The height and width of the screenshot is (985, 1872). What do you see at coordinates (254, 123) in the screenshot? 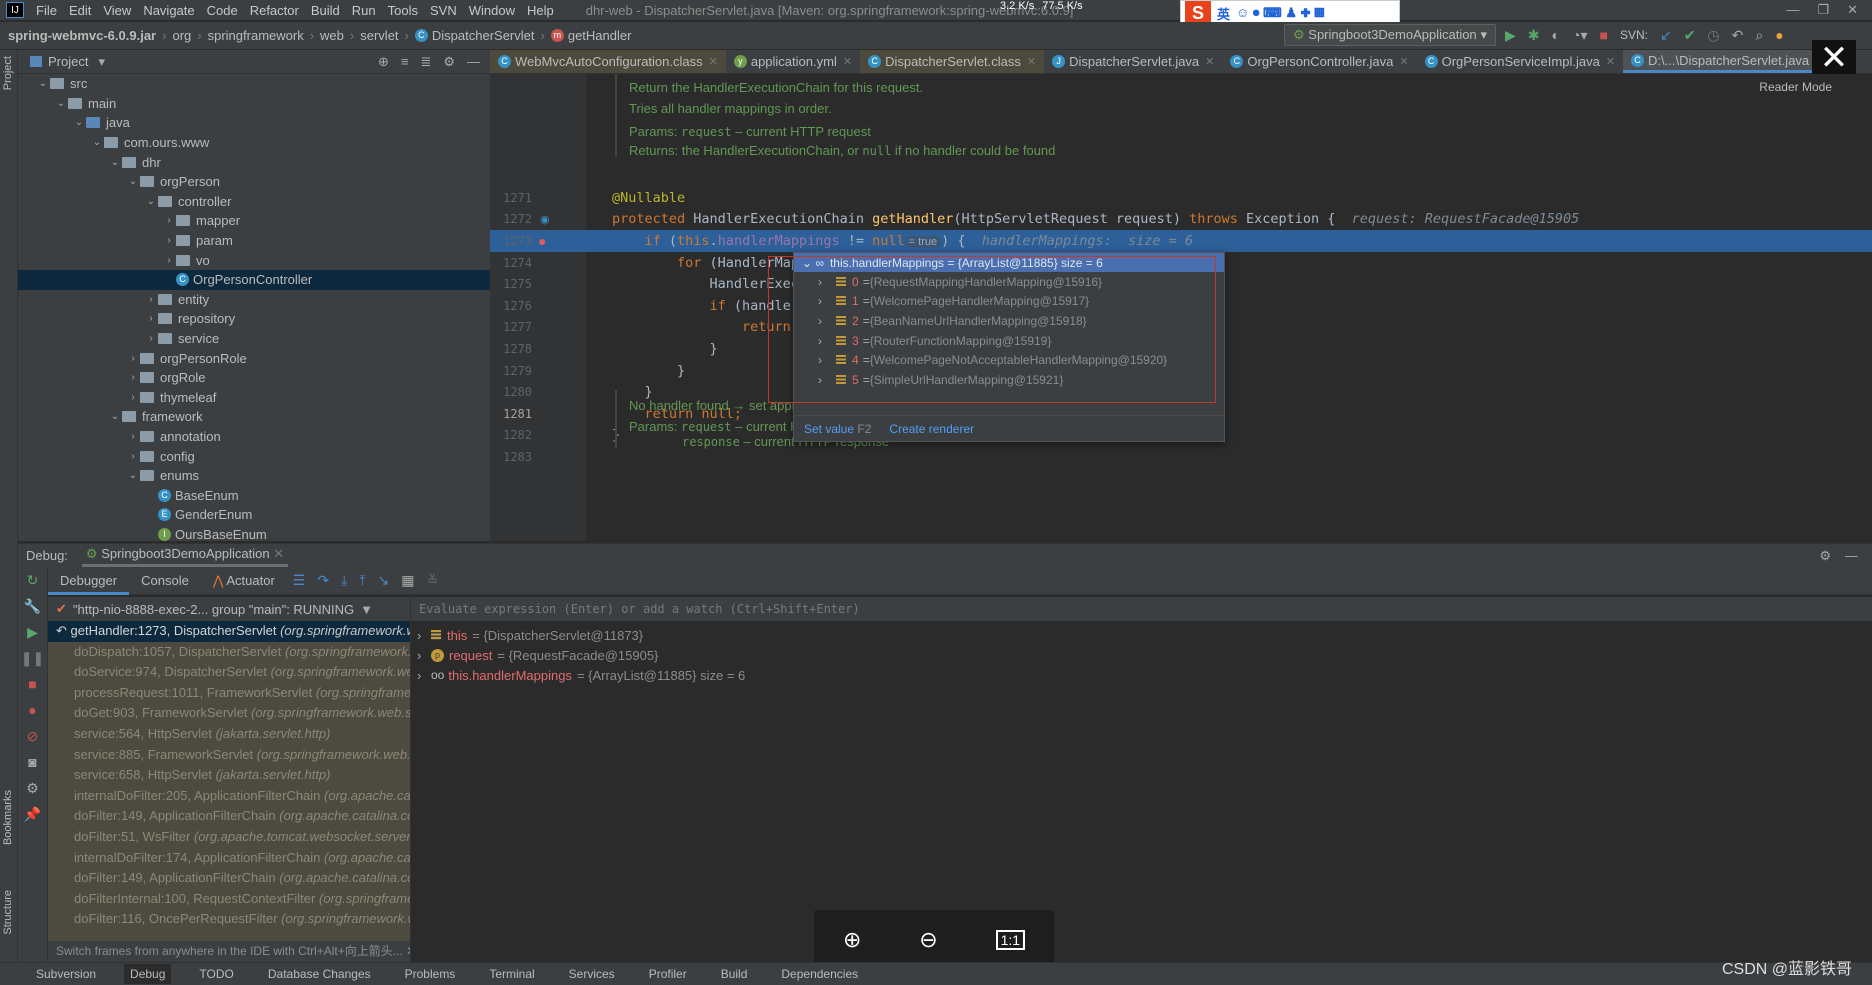
I see `tree-item: ⌄ java` at bounding box center [254, 123].